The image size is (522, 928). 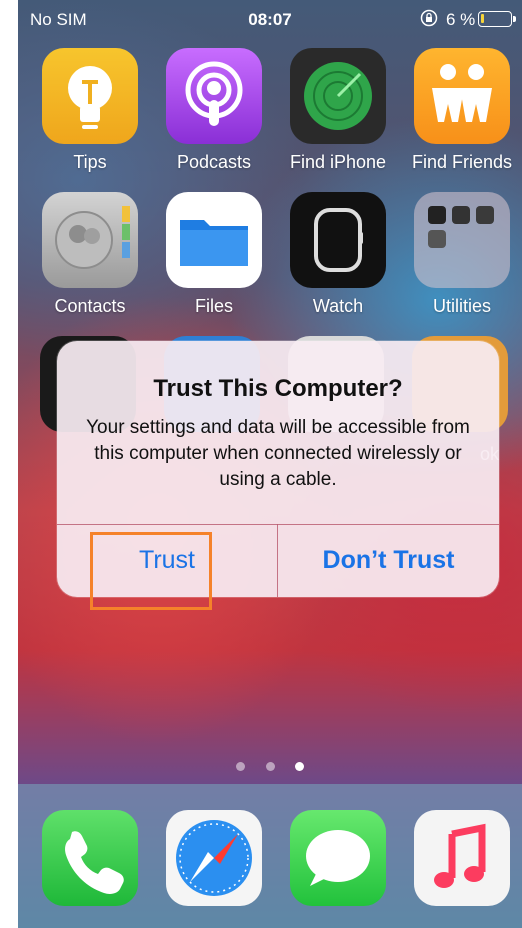 What do you see at coordinates (299, 766) in the screenshot?
I see `page-dot-active` at bounding box center [299, 766].